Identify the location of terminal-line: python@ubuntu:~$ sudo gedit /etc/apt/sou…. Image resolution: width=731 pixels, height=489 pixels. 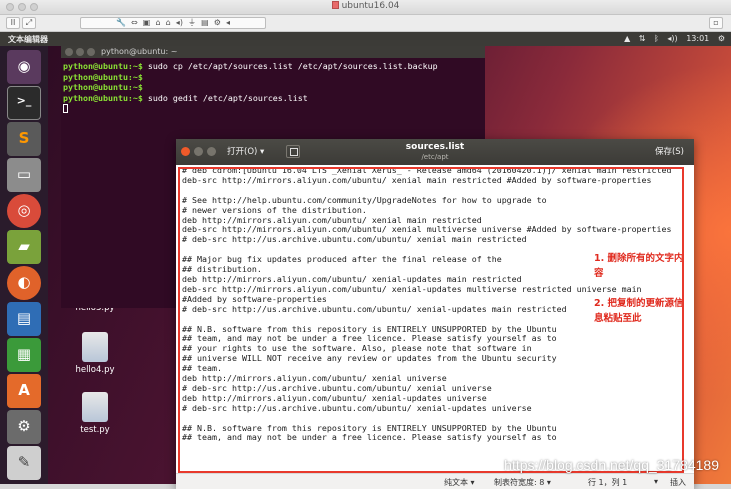
(185, 97).